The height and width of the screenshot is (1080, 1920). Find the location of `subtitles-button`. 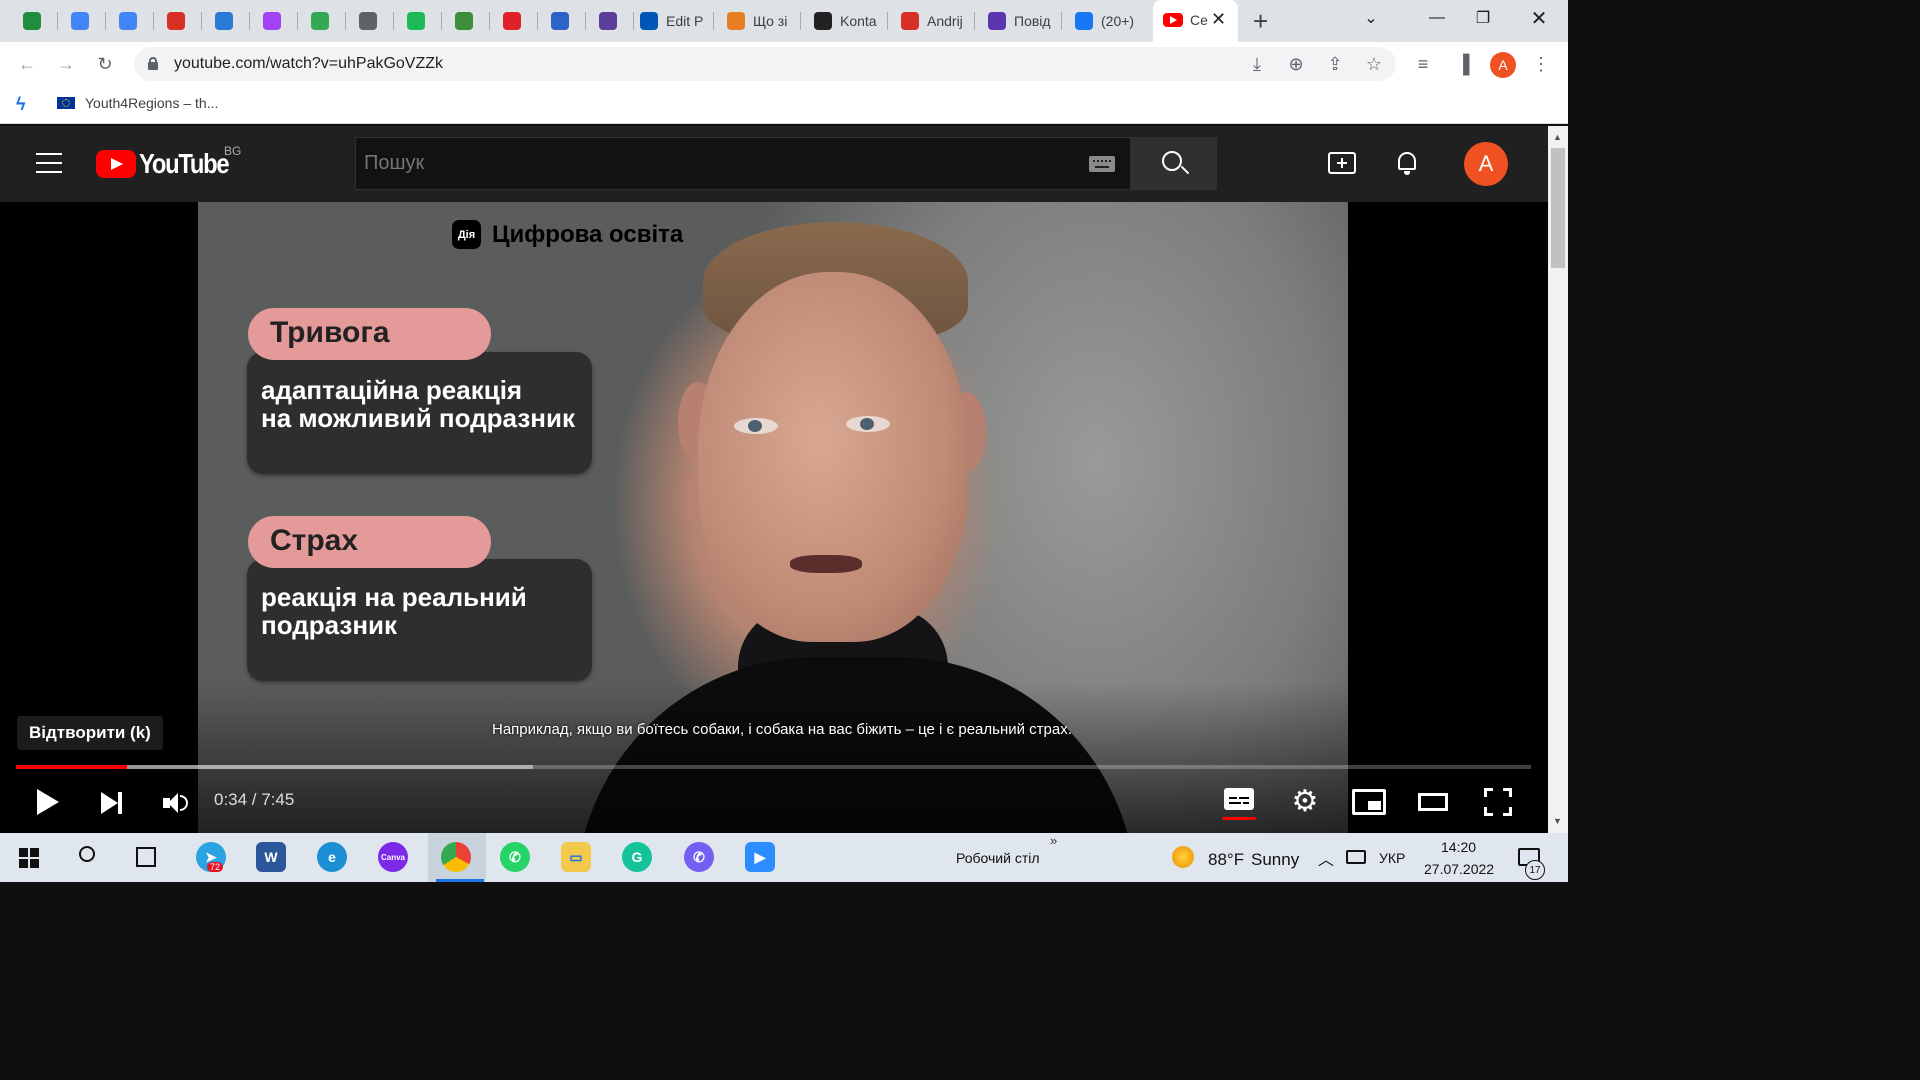

subtitles-button is located at coordinates (1239, 804).